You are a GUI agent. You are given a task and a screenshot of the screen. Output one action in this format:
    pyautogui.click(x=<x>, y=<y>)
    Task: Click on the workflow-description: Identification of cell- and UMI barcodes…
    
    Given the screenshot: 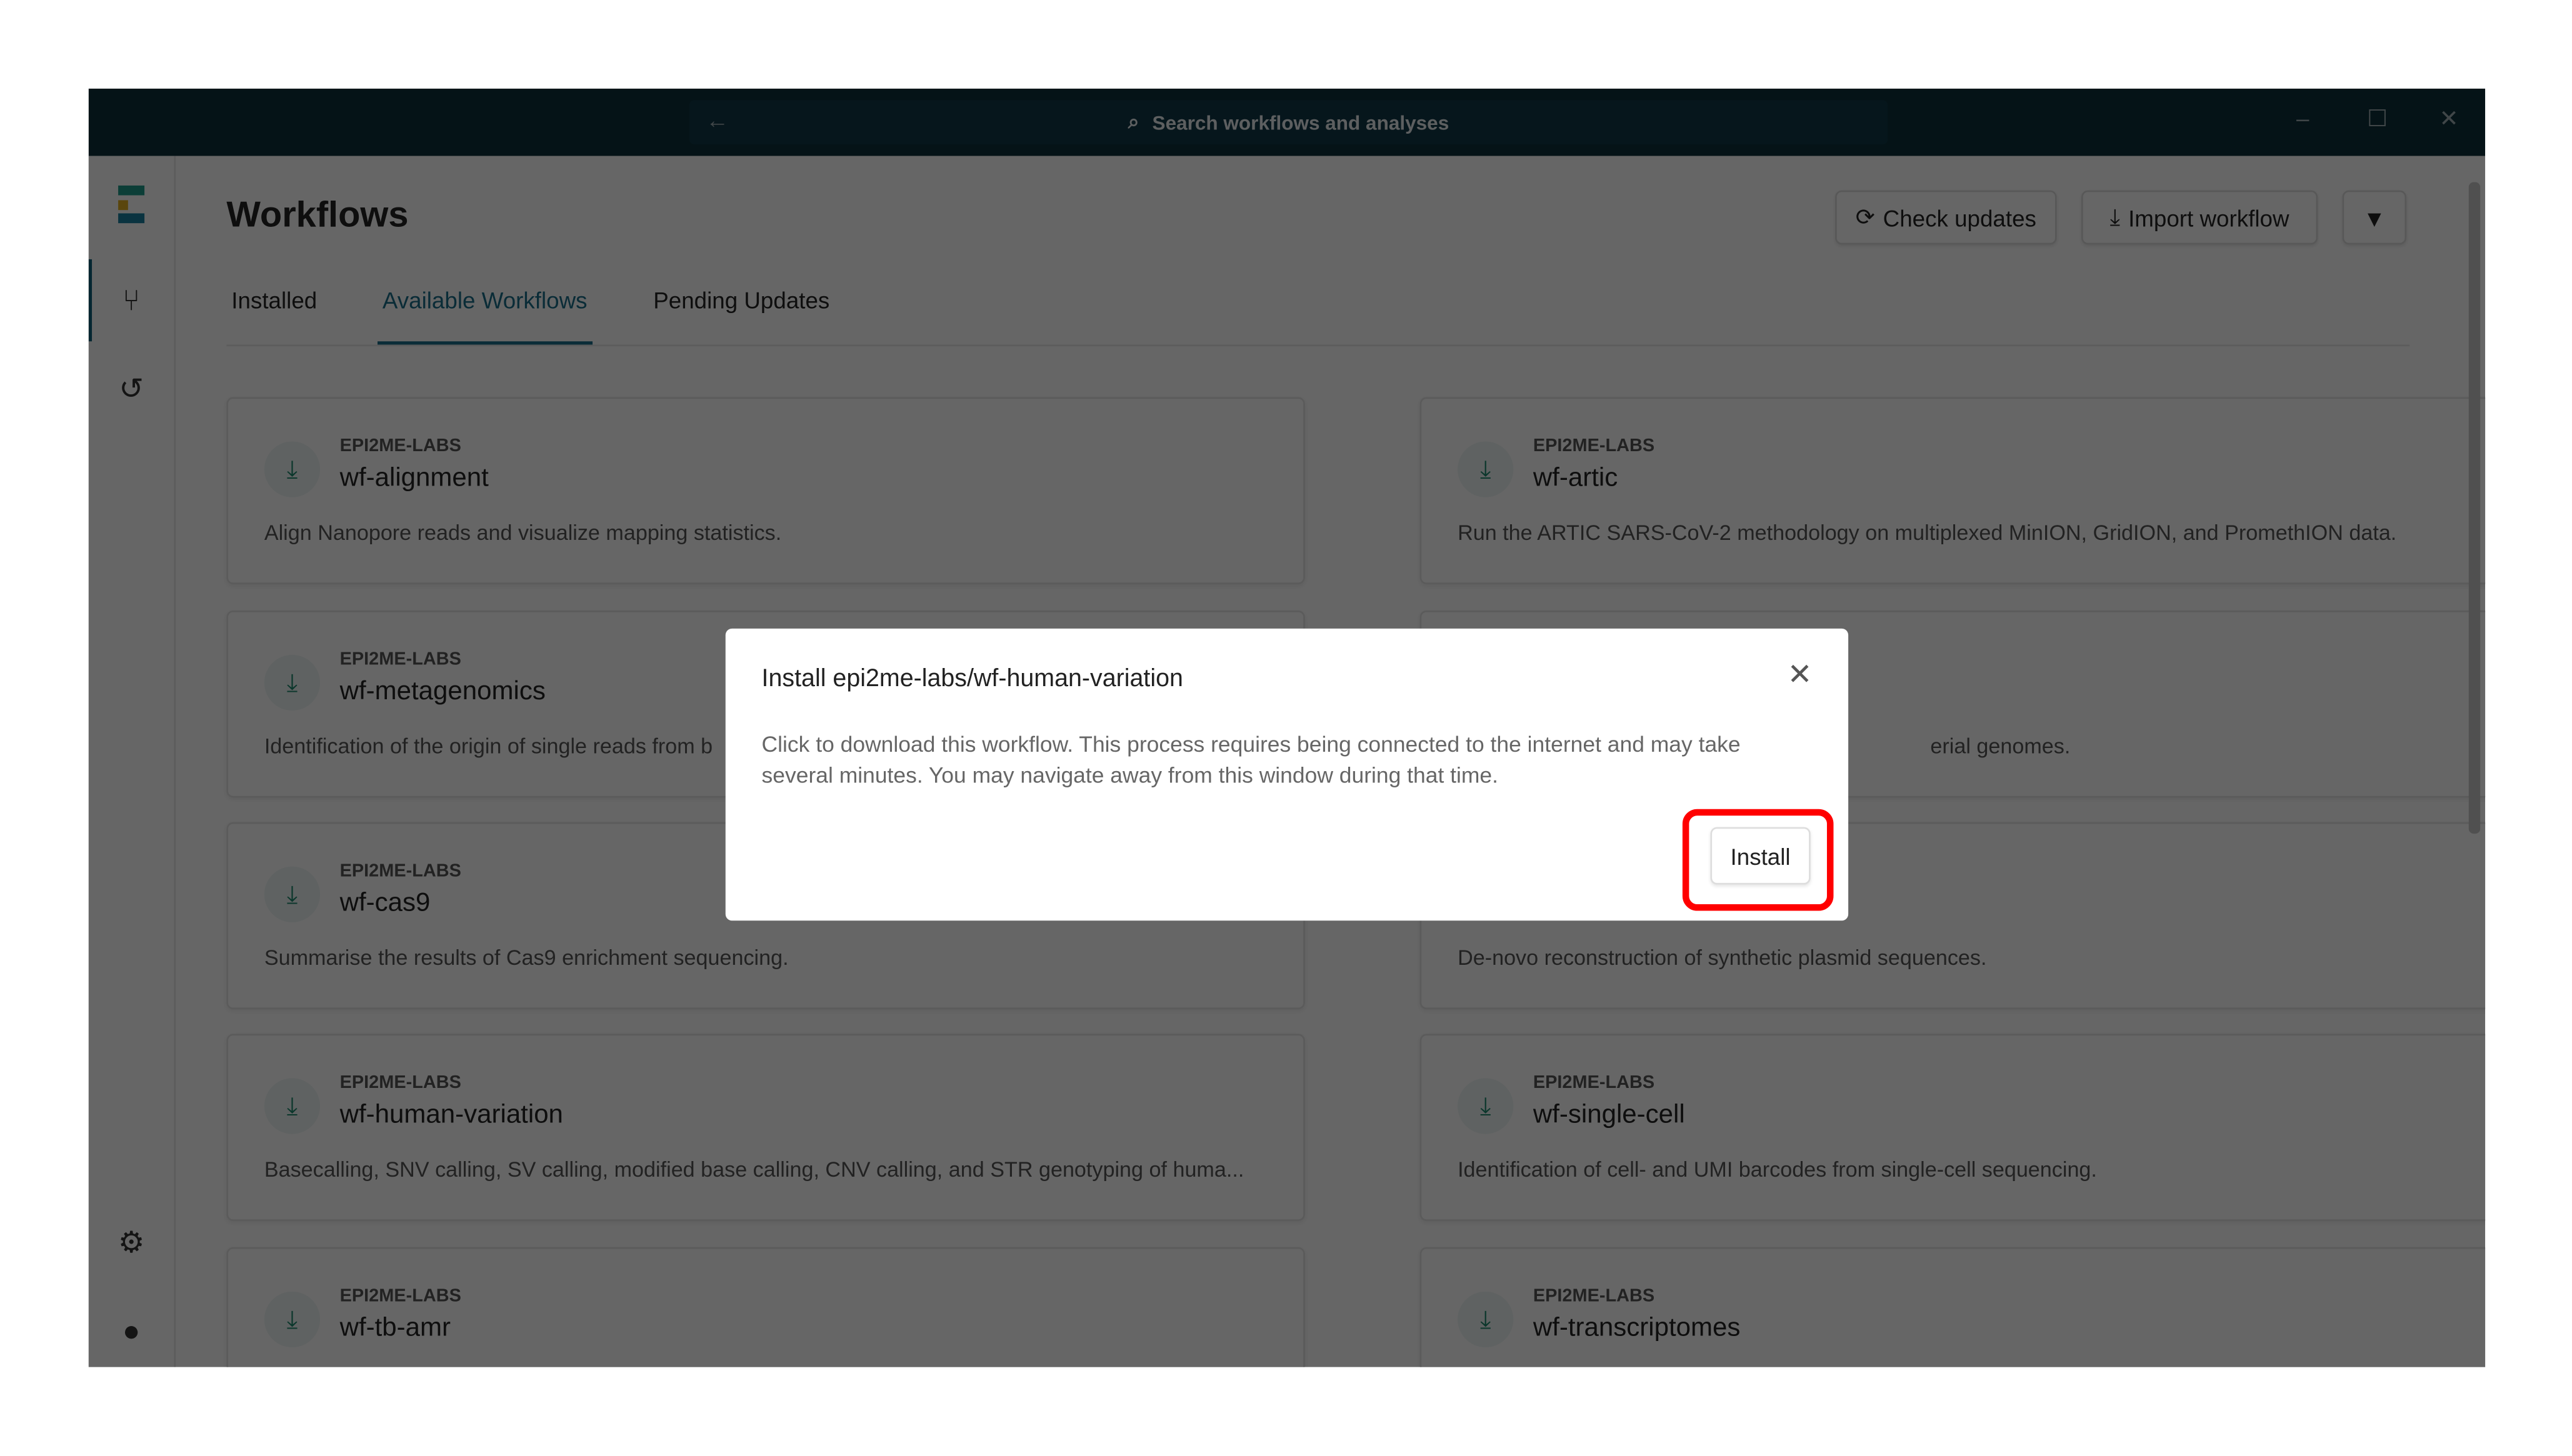 What is the action you would take?
    pyautogui.click(x=1778, y=1169)
    